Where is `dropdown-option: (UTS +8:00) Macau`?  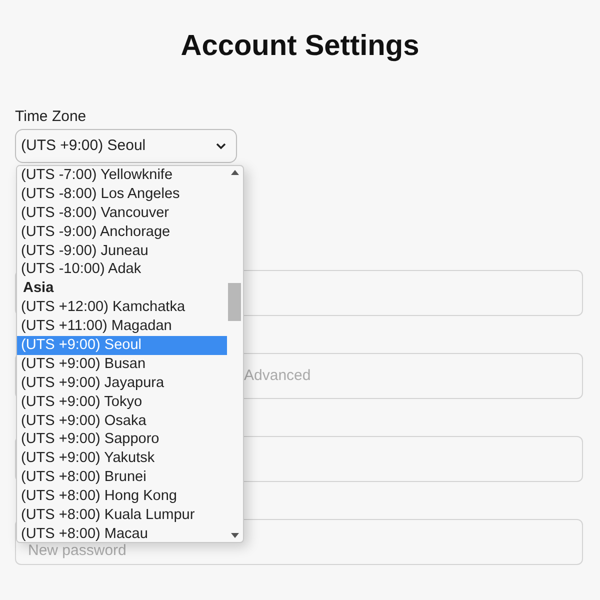
dropdown-option: (UTS +8:00) Macau is located at coordinates (122, 533).